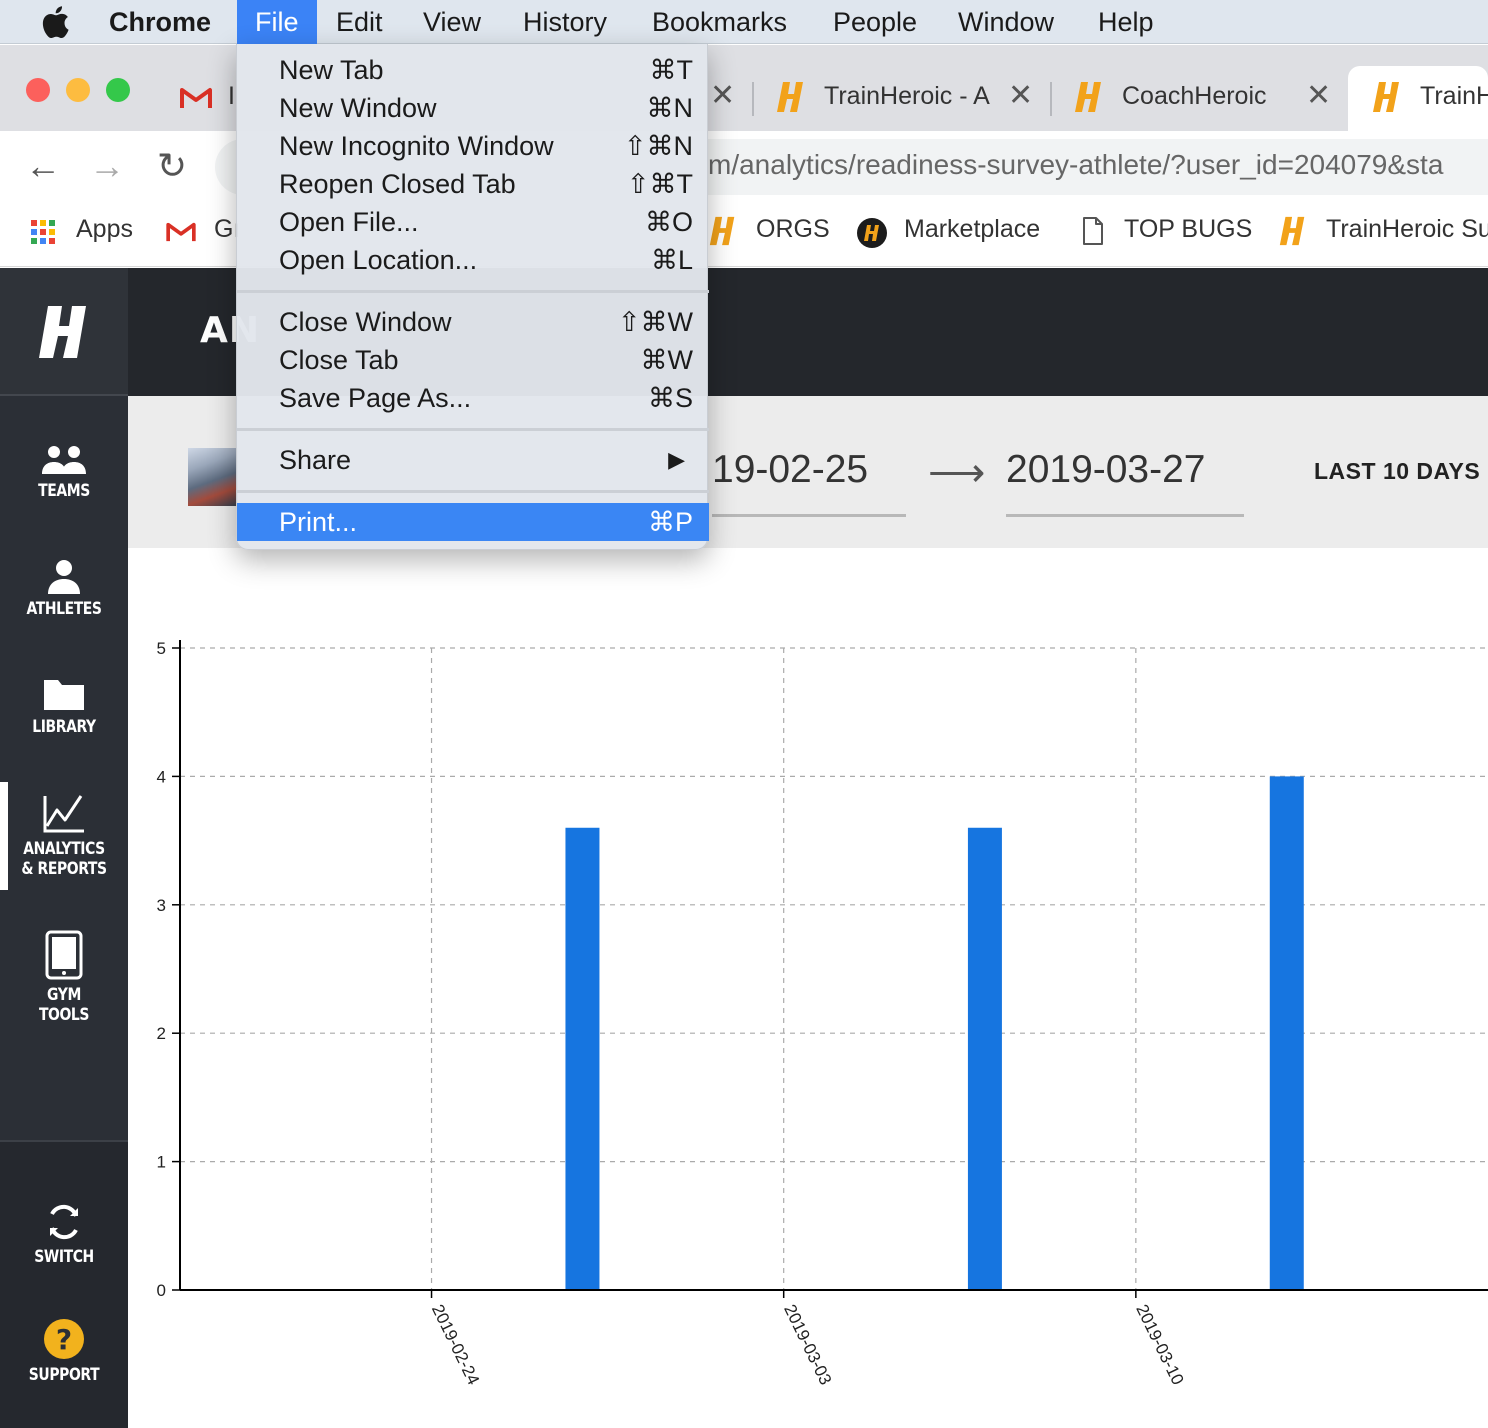 This screenshot has width=1488, height=1428. I want to click on tab-partial: ✕, so click(728, 98).